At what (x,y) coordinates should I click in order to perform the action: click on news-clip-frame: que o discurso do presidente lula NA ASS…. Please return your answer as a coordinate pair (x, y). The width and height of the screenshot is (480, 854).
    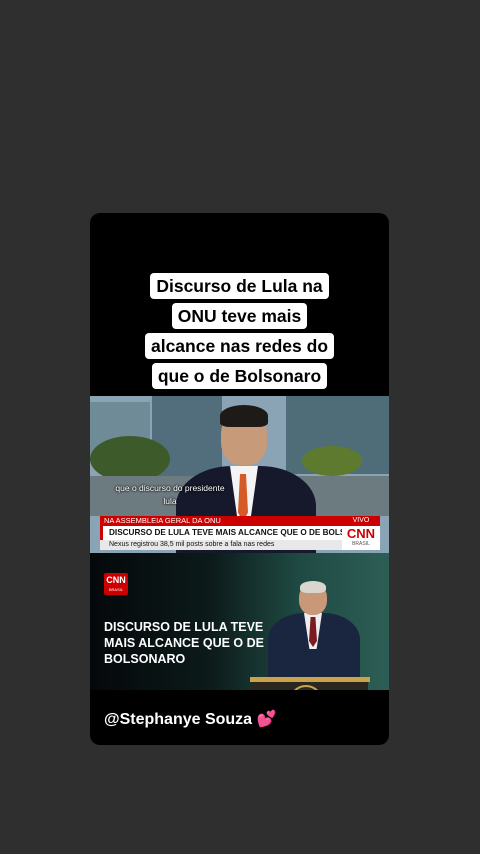
    Looking at the image, I should click on (239, 474).